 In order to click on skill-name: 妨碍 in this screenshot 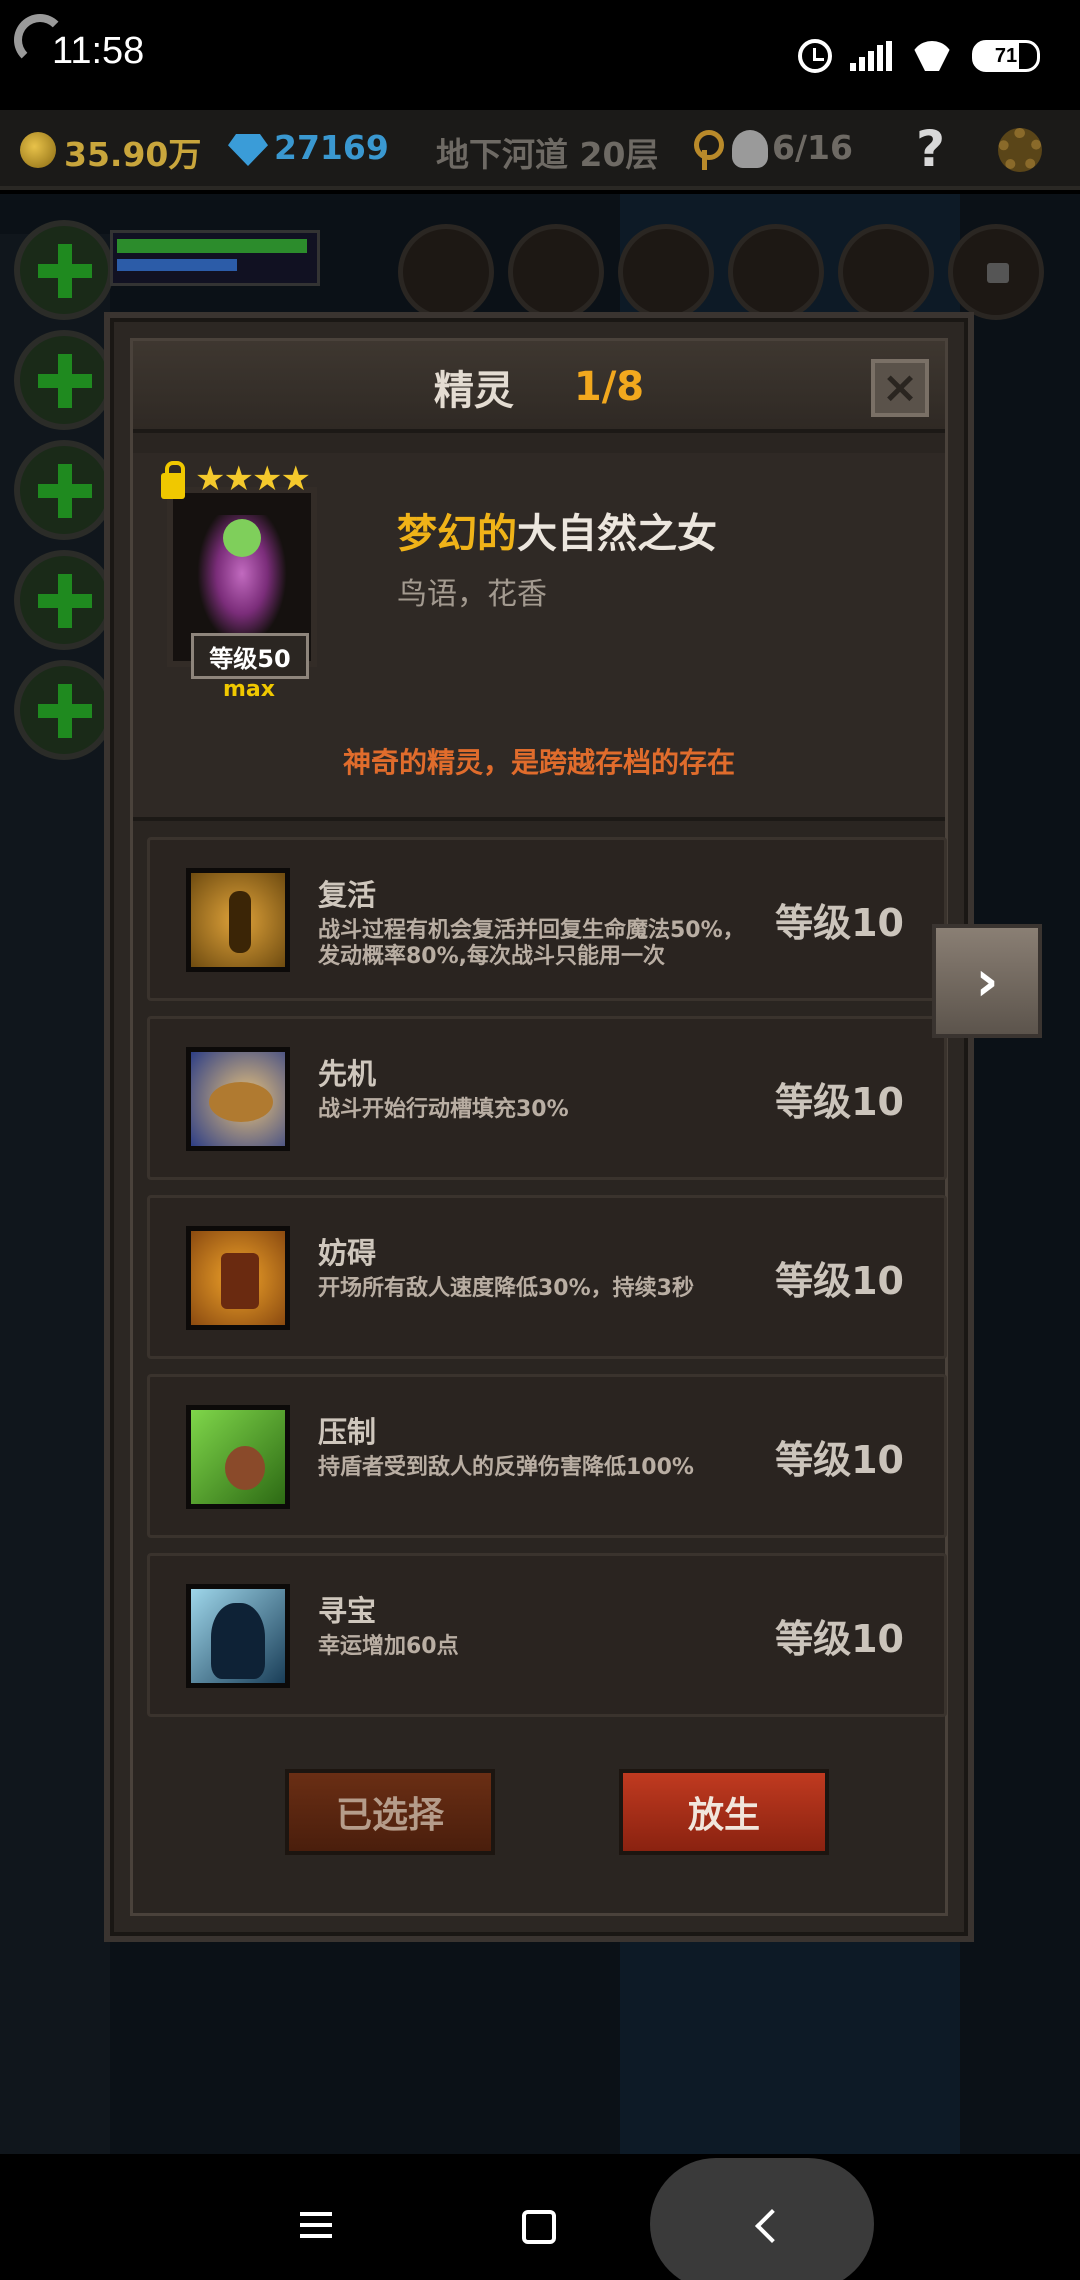, I will do `click(347, 1253)`.